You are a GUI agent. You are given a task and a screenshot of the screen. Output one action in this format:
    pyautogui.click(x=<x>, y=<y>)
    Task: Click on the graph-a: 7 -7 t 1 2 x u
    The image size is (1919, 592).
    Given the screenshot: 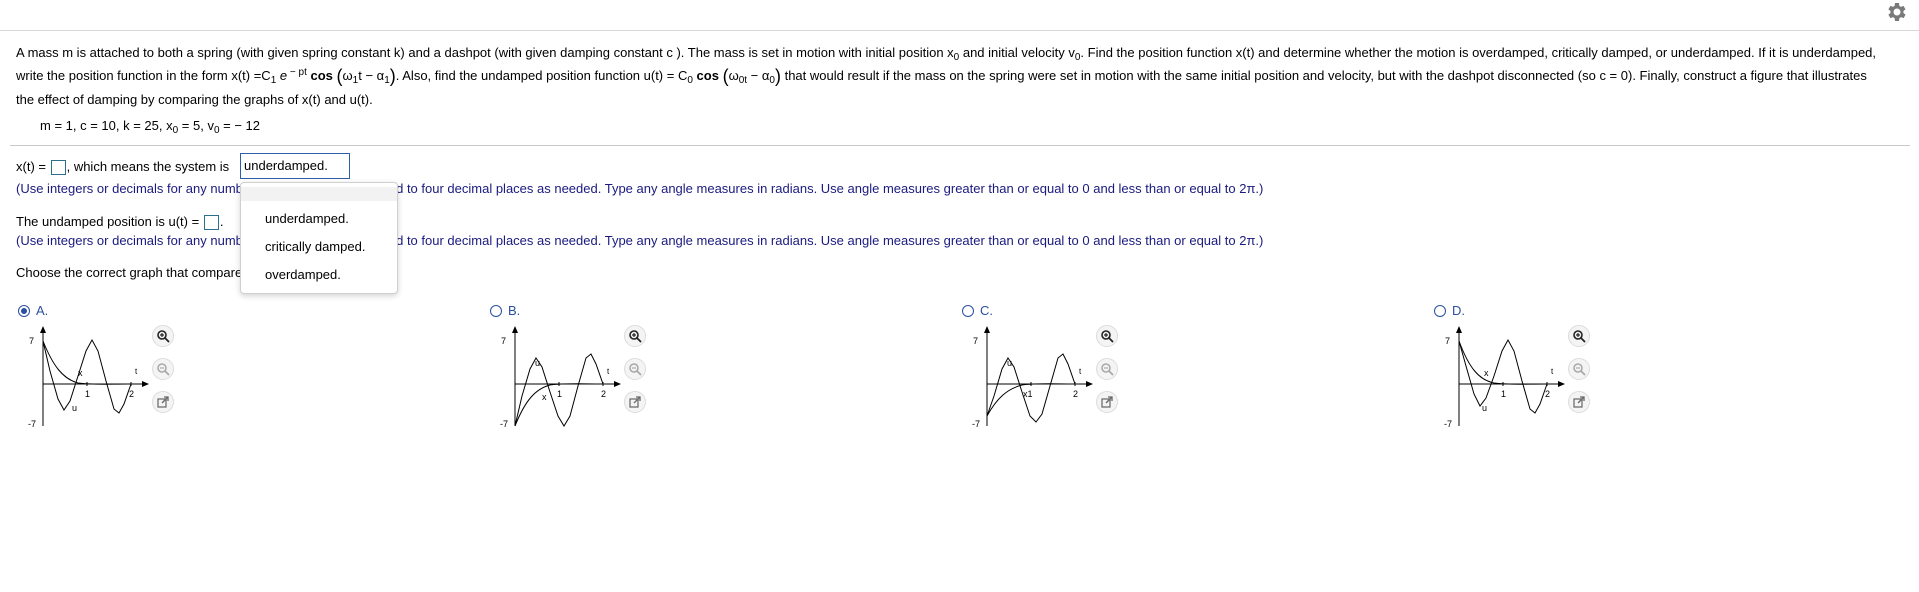 What is the action you would take?
    pyautogui.click(x=93, y=383)
    